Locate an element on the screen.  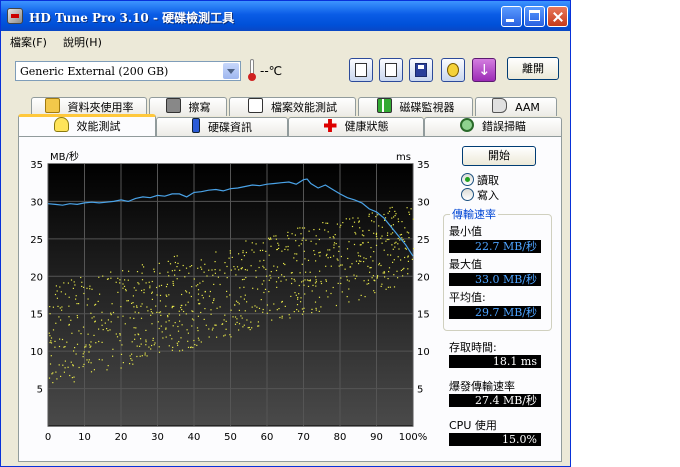
tab-label: AAM is located at coordinates (527, 107).